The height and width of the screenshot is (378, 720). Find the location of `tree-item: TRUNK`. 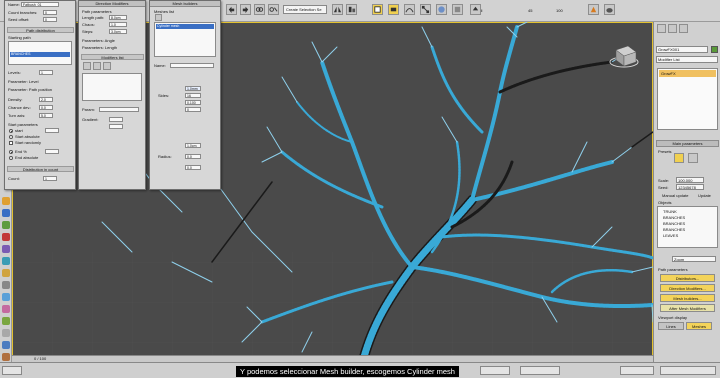

tree-item: TRUNK is located at coordinates (670, 211).